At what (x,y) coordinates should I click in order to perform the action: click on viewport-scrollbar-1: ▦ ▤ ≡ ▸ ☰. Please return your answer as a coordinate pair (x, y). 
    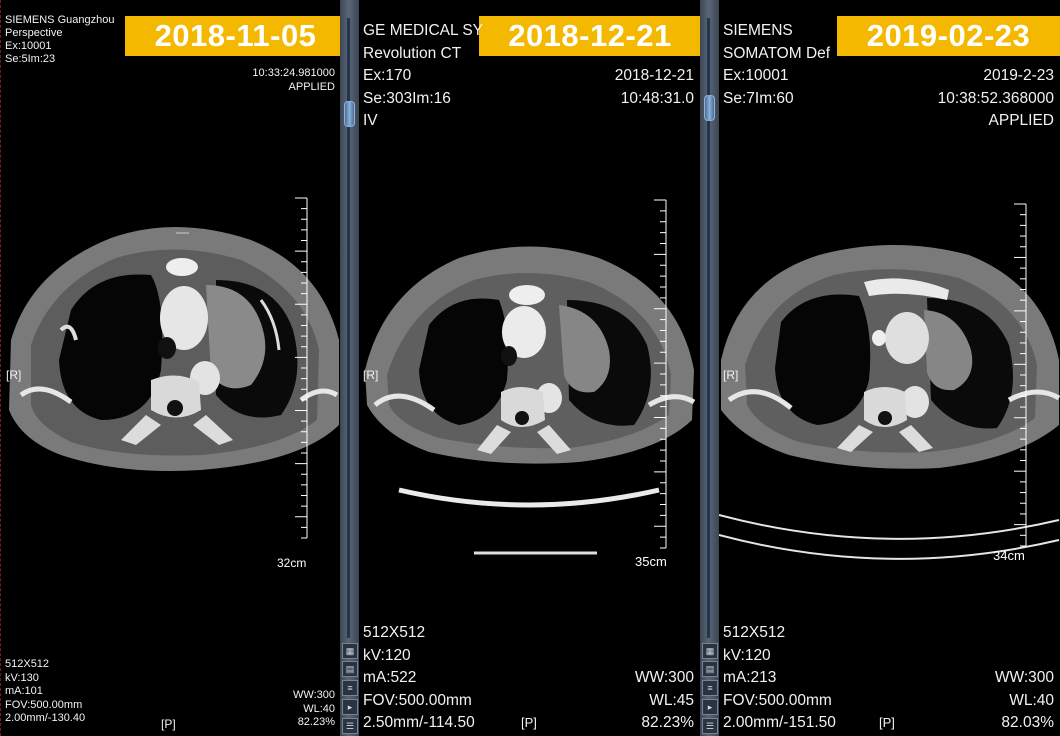
    Looking at the image, I should click on (349, 368).